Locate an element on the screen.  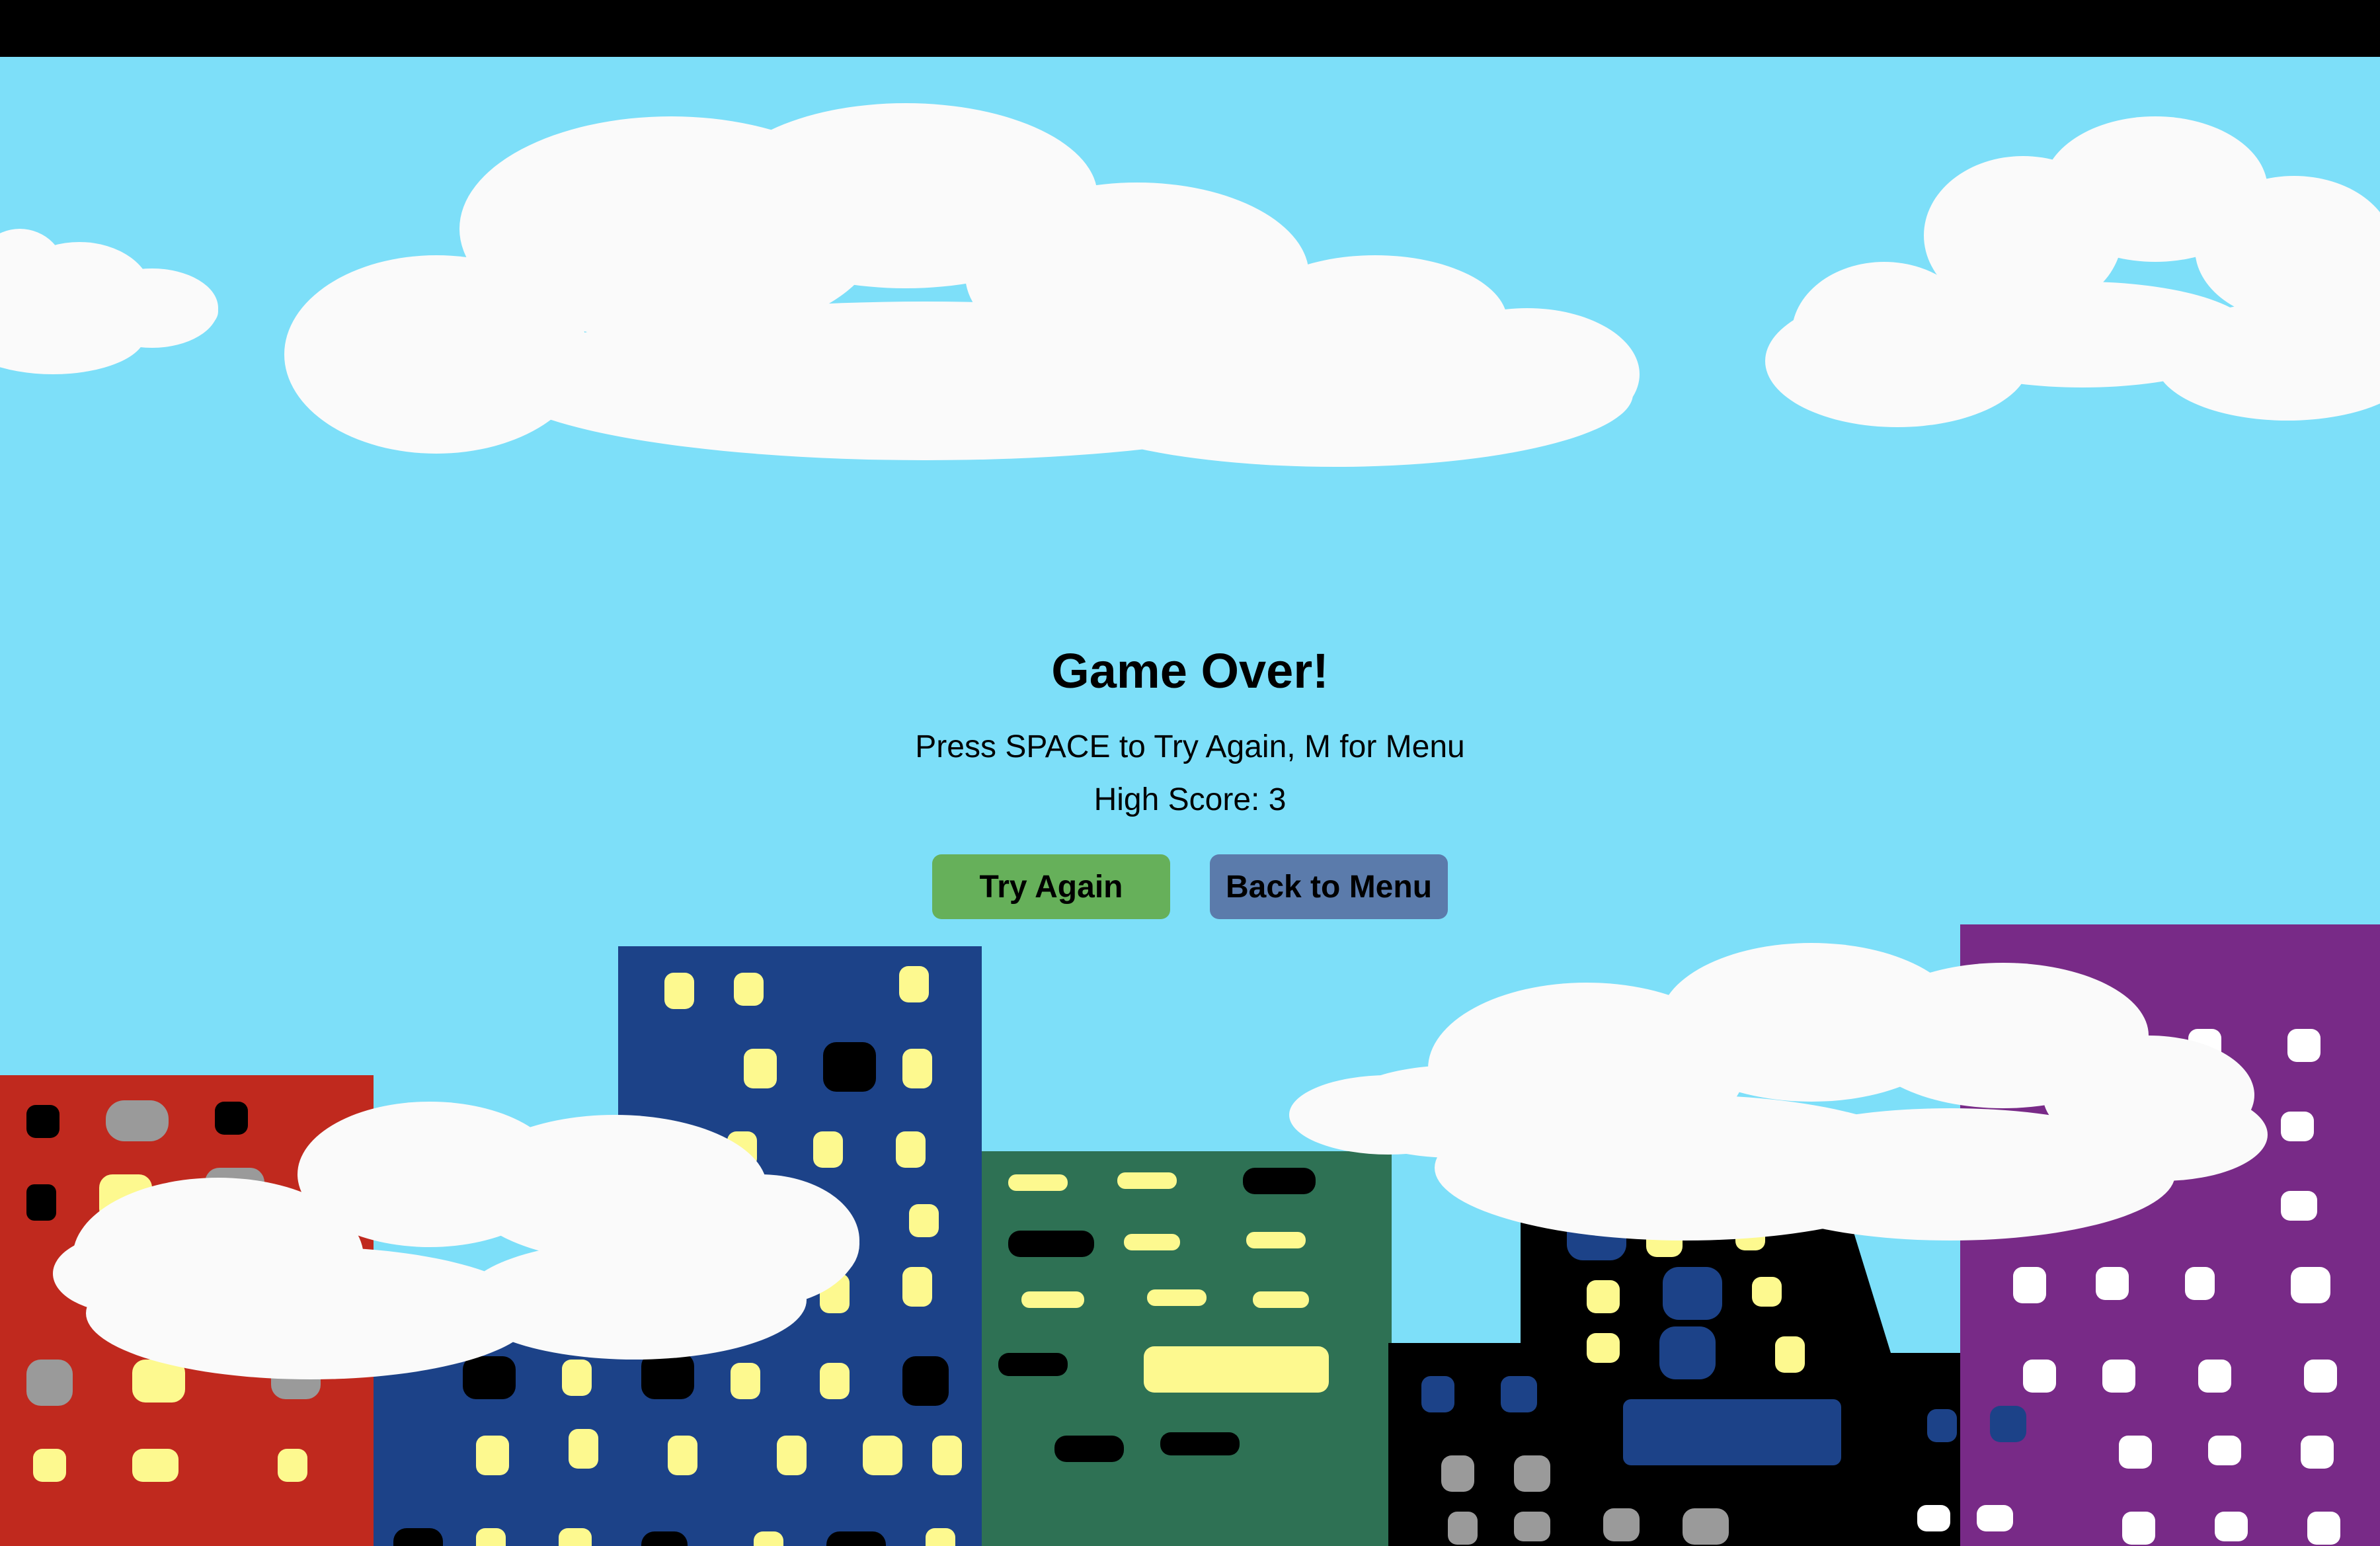
instructions-text: Press SPACE to Try Again, M for Menu is located at coordinates (1190, 746).